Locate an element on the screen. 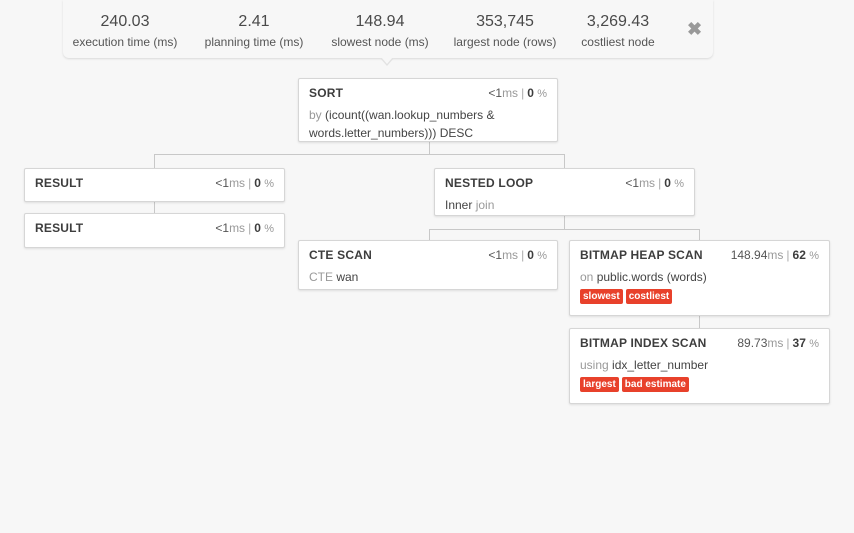 Image resolution: width=854 pixels, height=533 pixels. node-description: Inner join is located at coordinates (470, 205).